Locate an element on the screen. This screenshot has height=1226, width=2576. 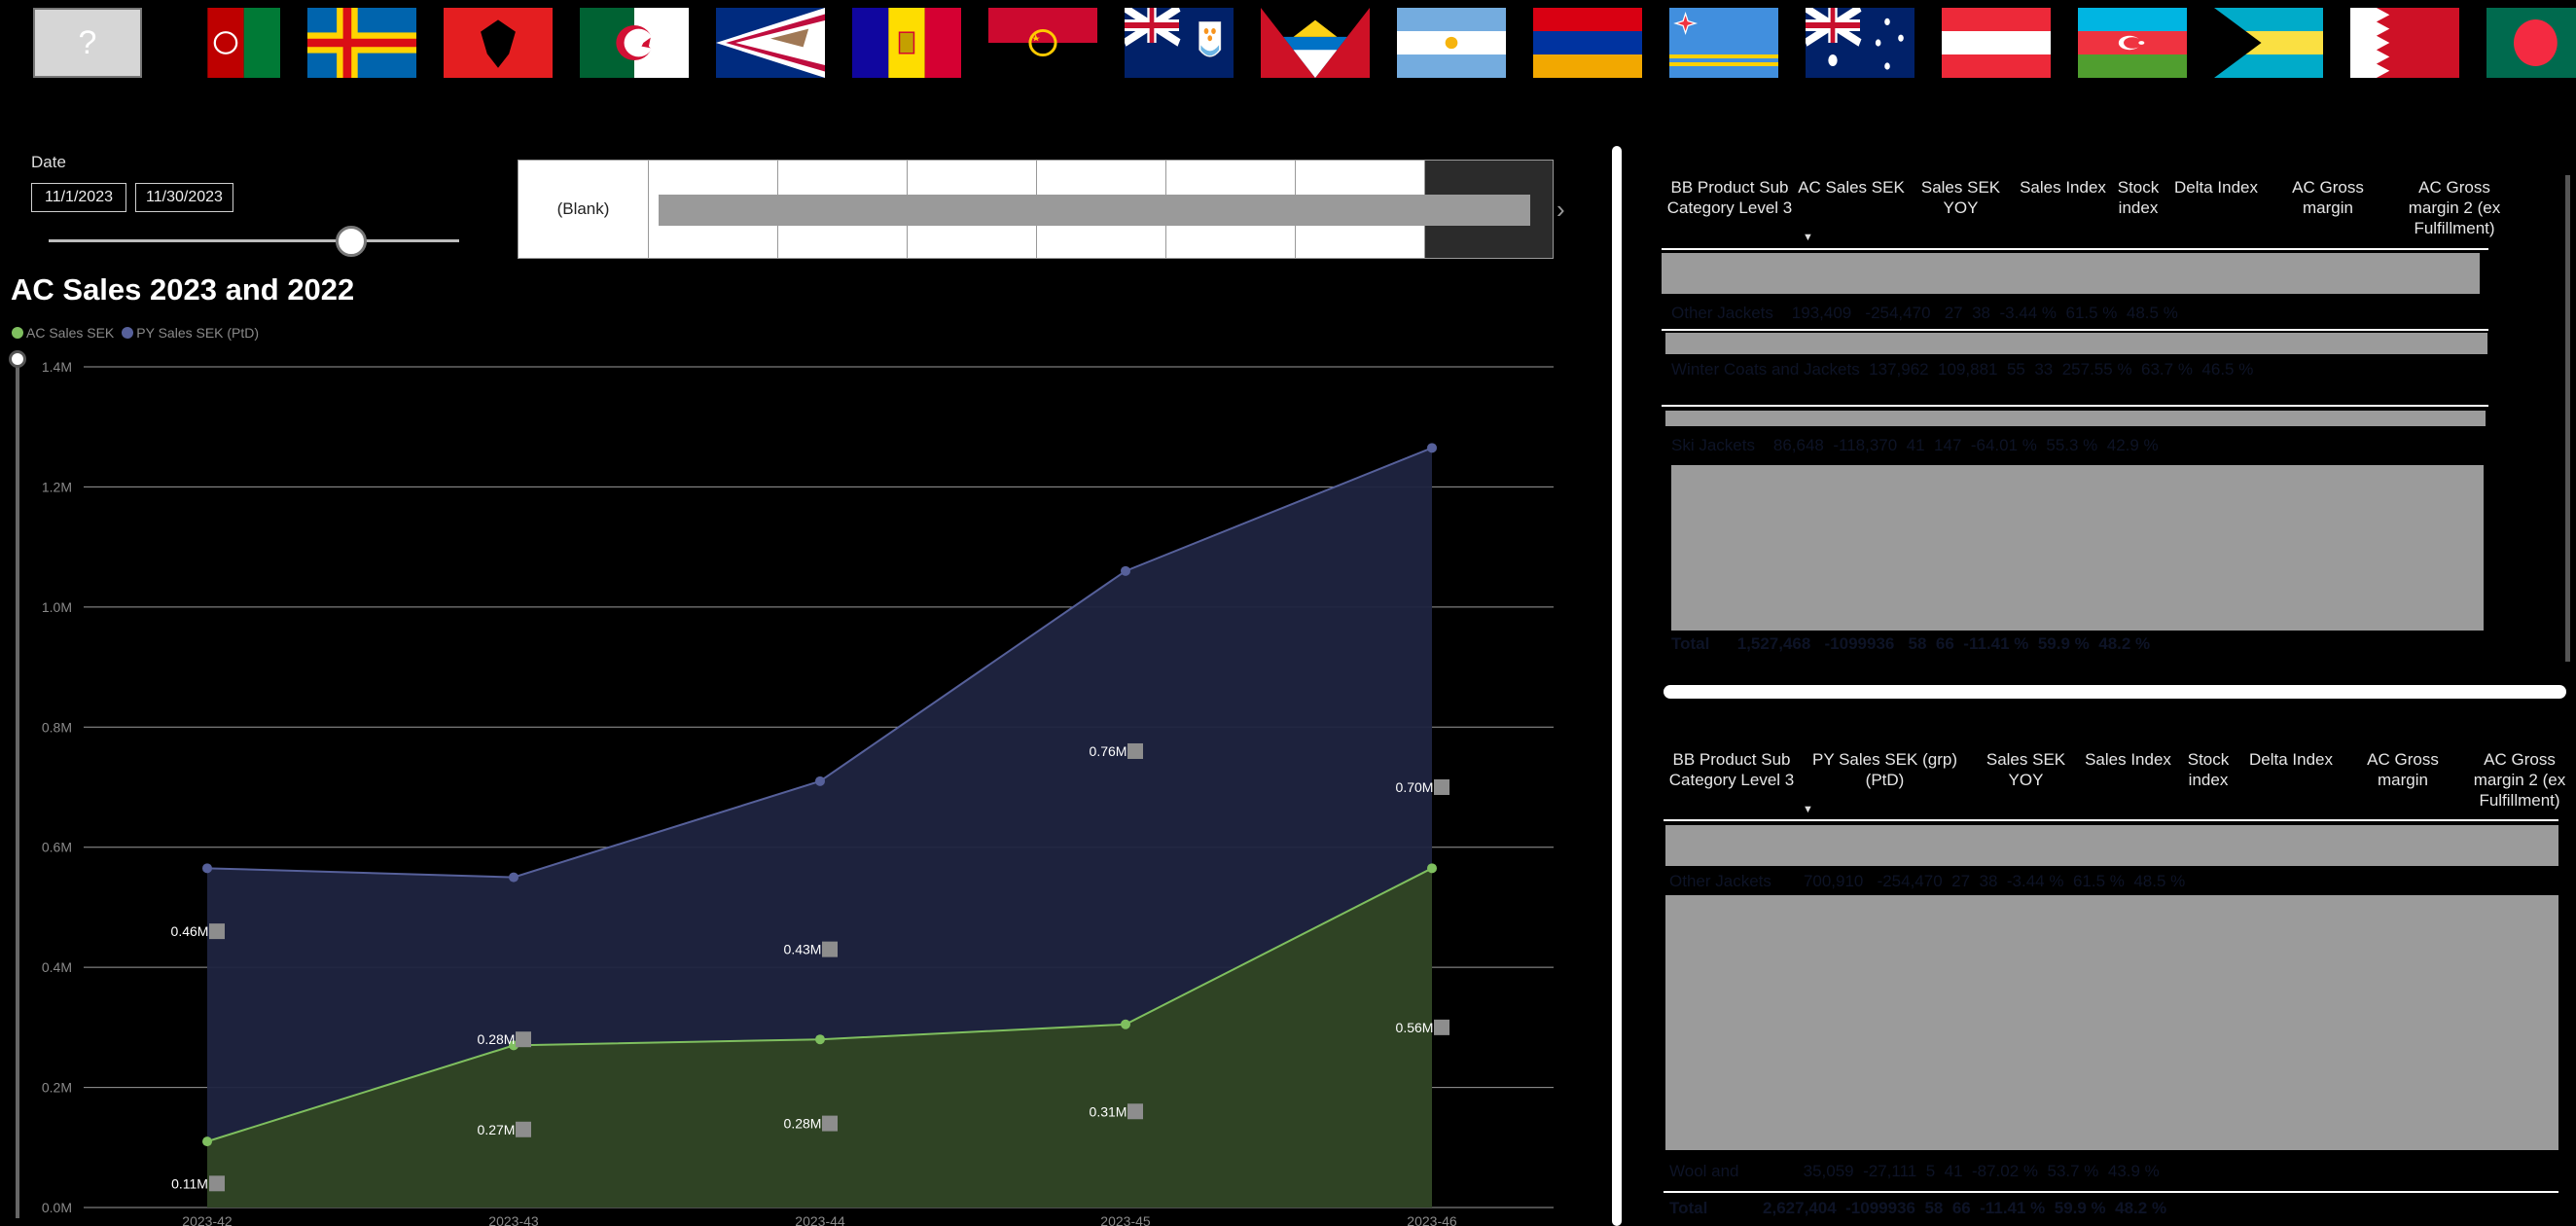
flag-azerbaijan is located at coordinates (2132, 43).